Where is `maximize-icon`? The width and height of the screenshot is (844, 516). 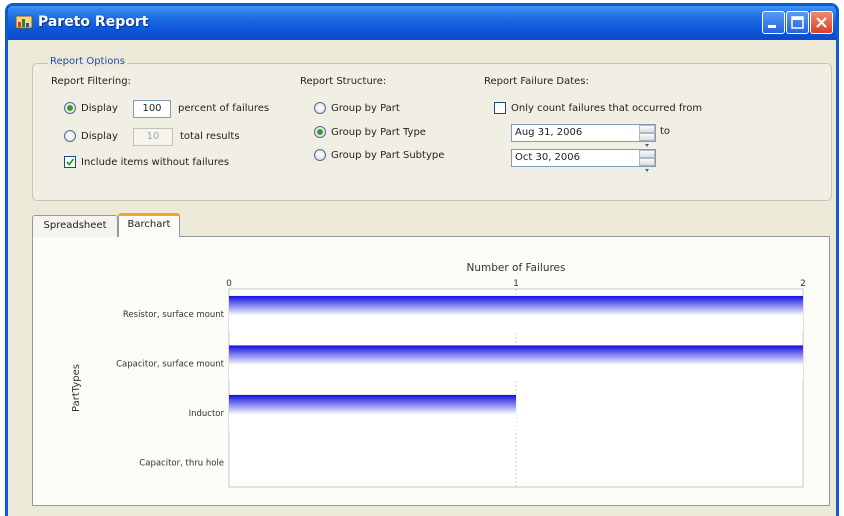 maximize-icon is located at coordinates (797, 22).